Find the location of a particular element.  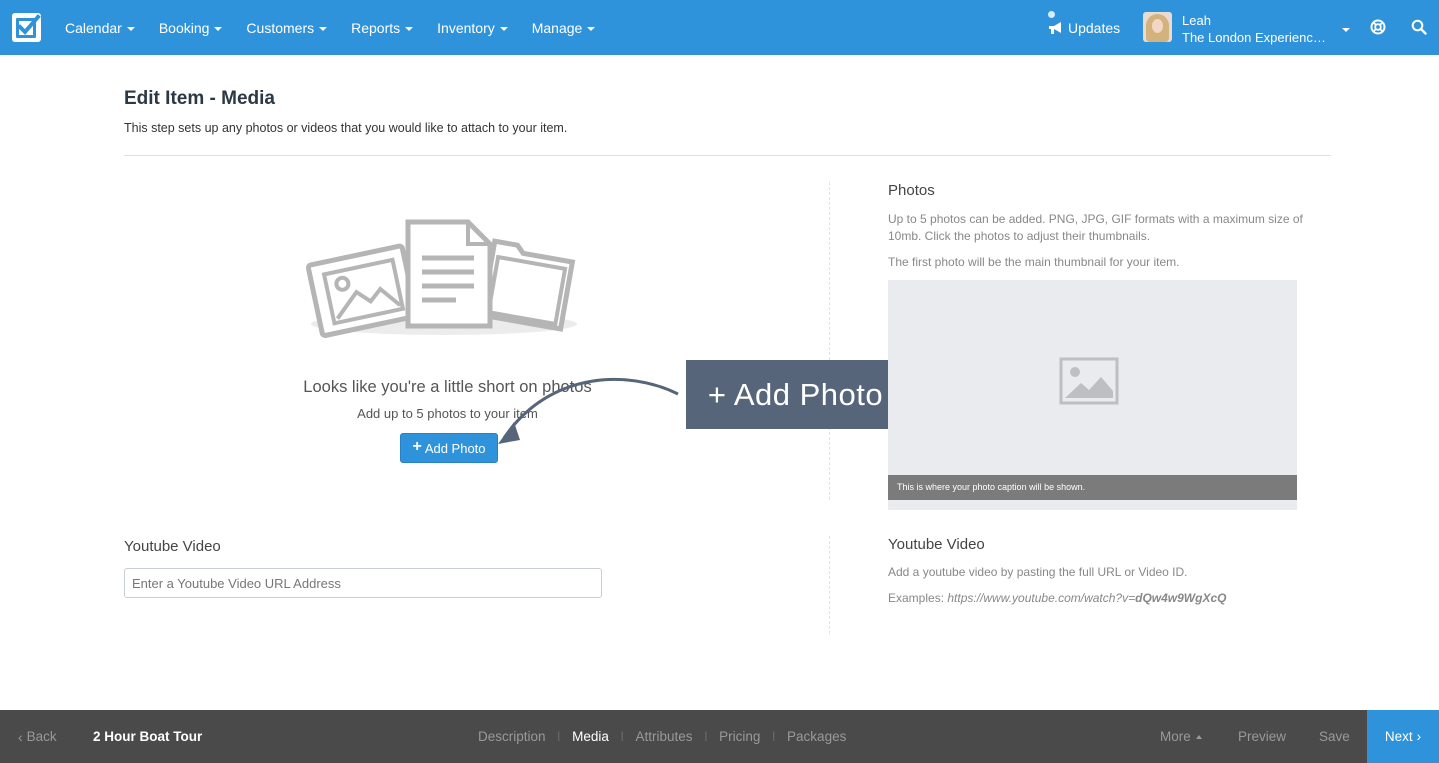

examples-label: Examples: is located at coordinates (918, 598).